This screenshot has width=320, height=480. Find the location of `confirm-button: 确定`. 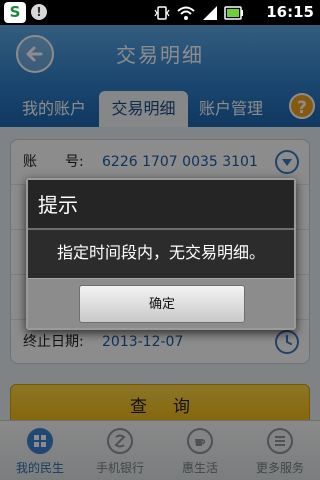

confirm-button: 确定 is located at coordinates (162, 304).